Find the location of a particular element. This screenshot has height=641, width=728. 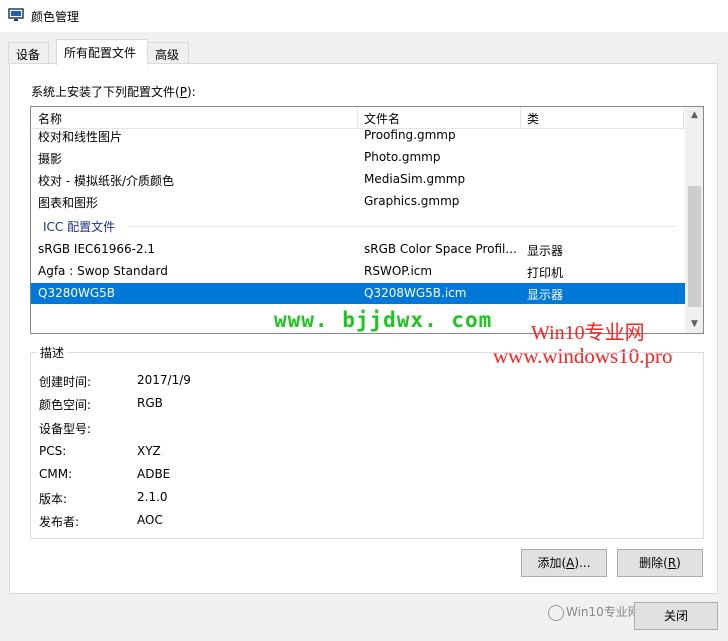

list-item: 校对和线性图片 Proofing.gmmp is located at coordinates (358, 135).